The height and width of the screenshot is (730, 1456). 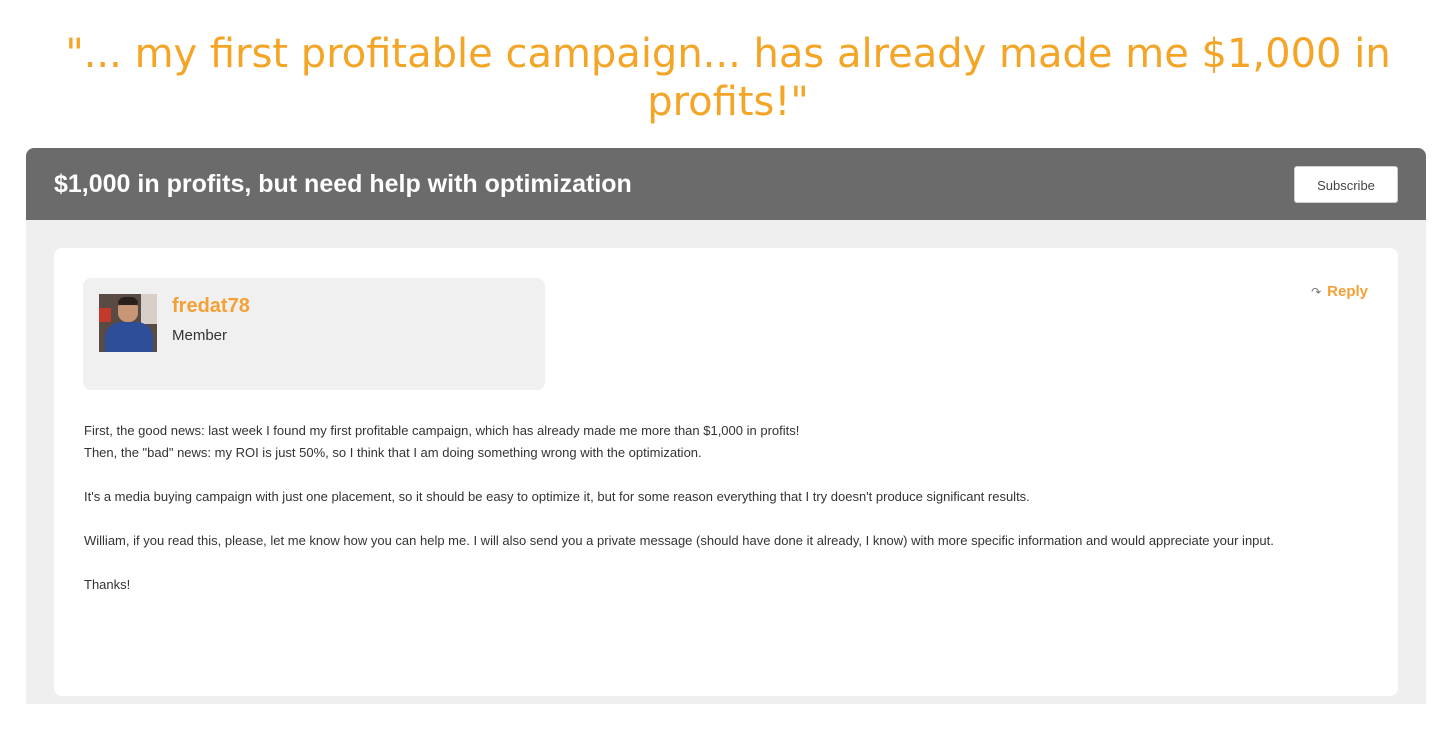 I want to click on avatar, so click(x=128, y=323).